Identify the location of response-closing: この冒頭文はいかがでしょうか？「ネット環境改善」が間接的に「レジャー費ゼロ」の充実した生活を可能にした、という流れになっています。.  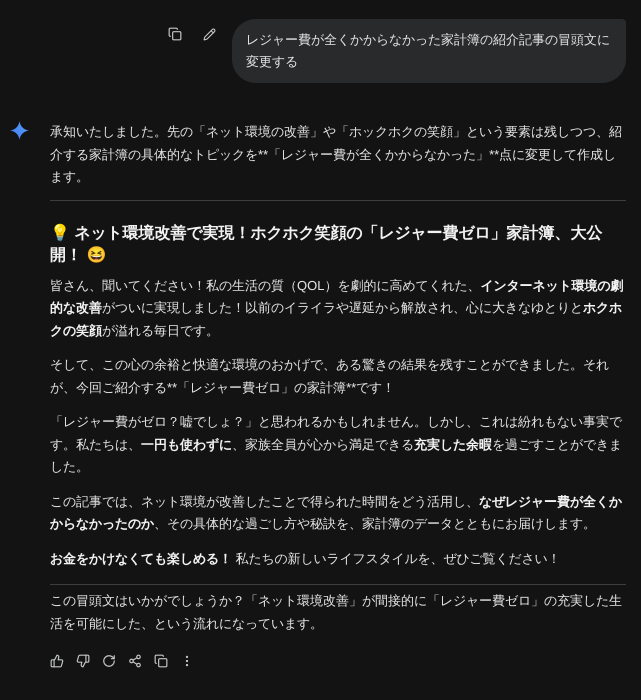
(336, 612).